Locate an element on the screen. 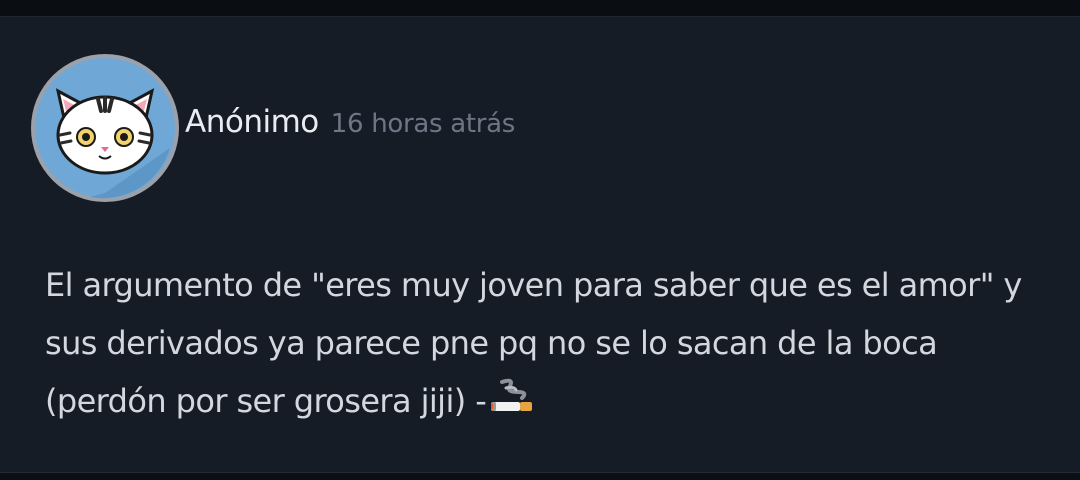  cat-face-icon is located at coordinates (105, 131).